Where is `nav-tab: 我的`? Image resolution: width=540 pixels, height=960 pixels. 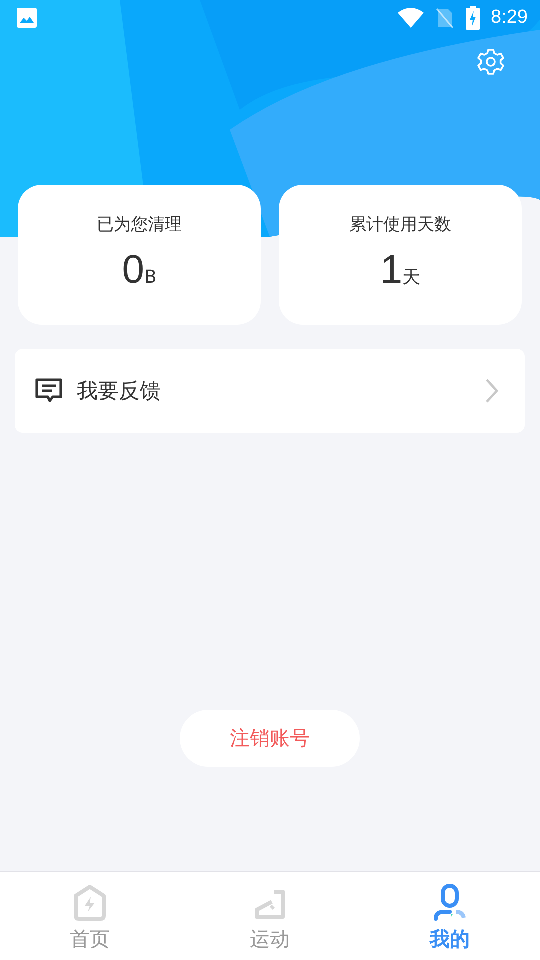 nav-tab: 我的 is located at coordinates (450, 916).